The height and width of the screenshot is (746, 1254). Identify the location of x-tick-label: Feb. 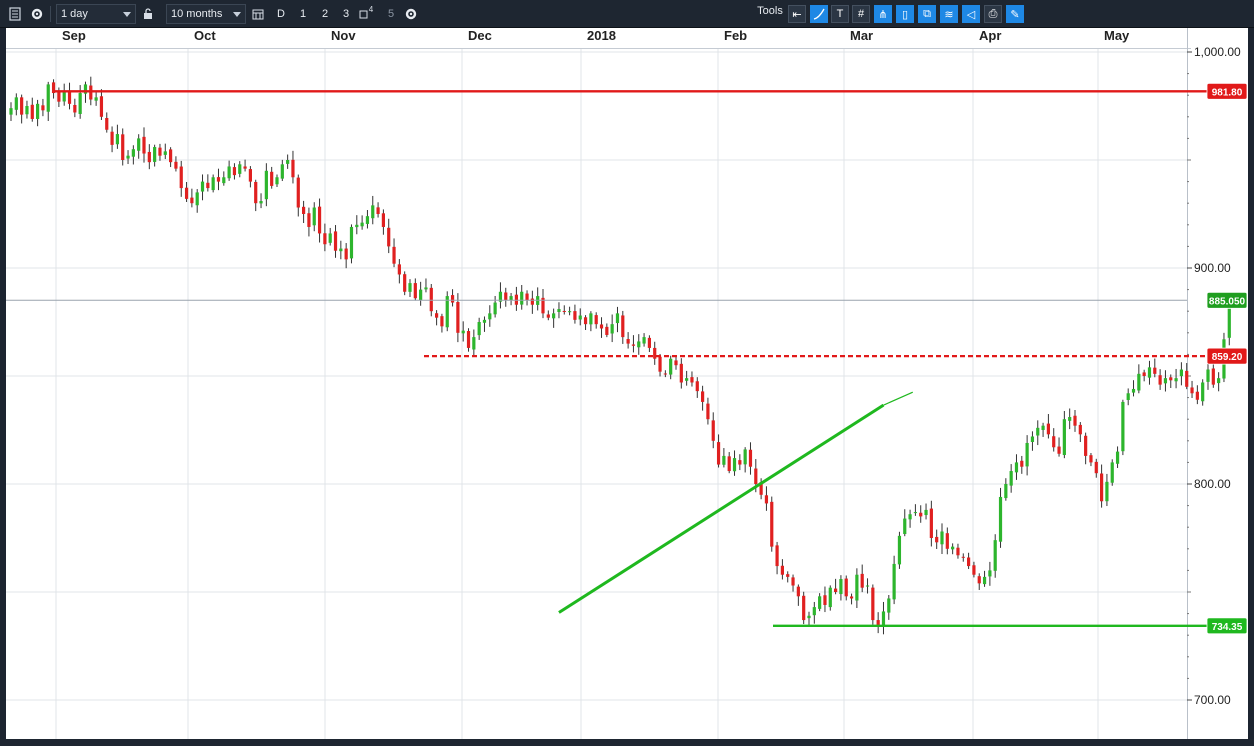
(735, 35).